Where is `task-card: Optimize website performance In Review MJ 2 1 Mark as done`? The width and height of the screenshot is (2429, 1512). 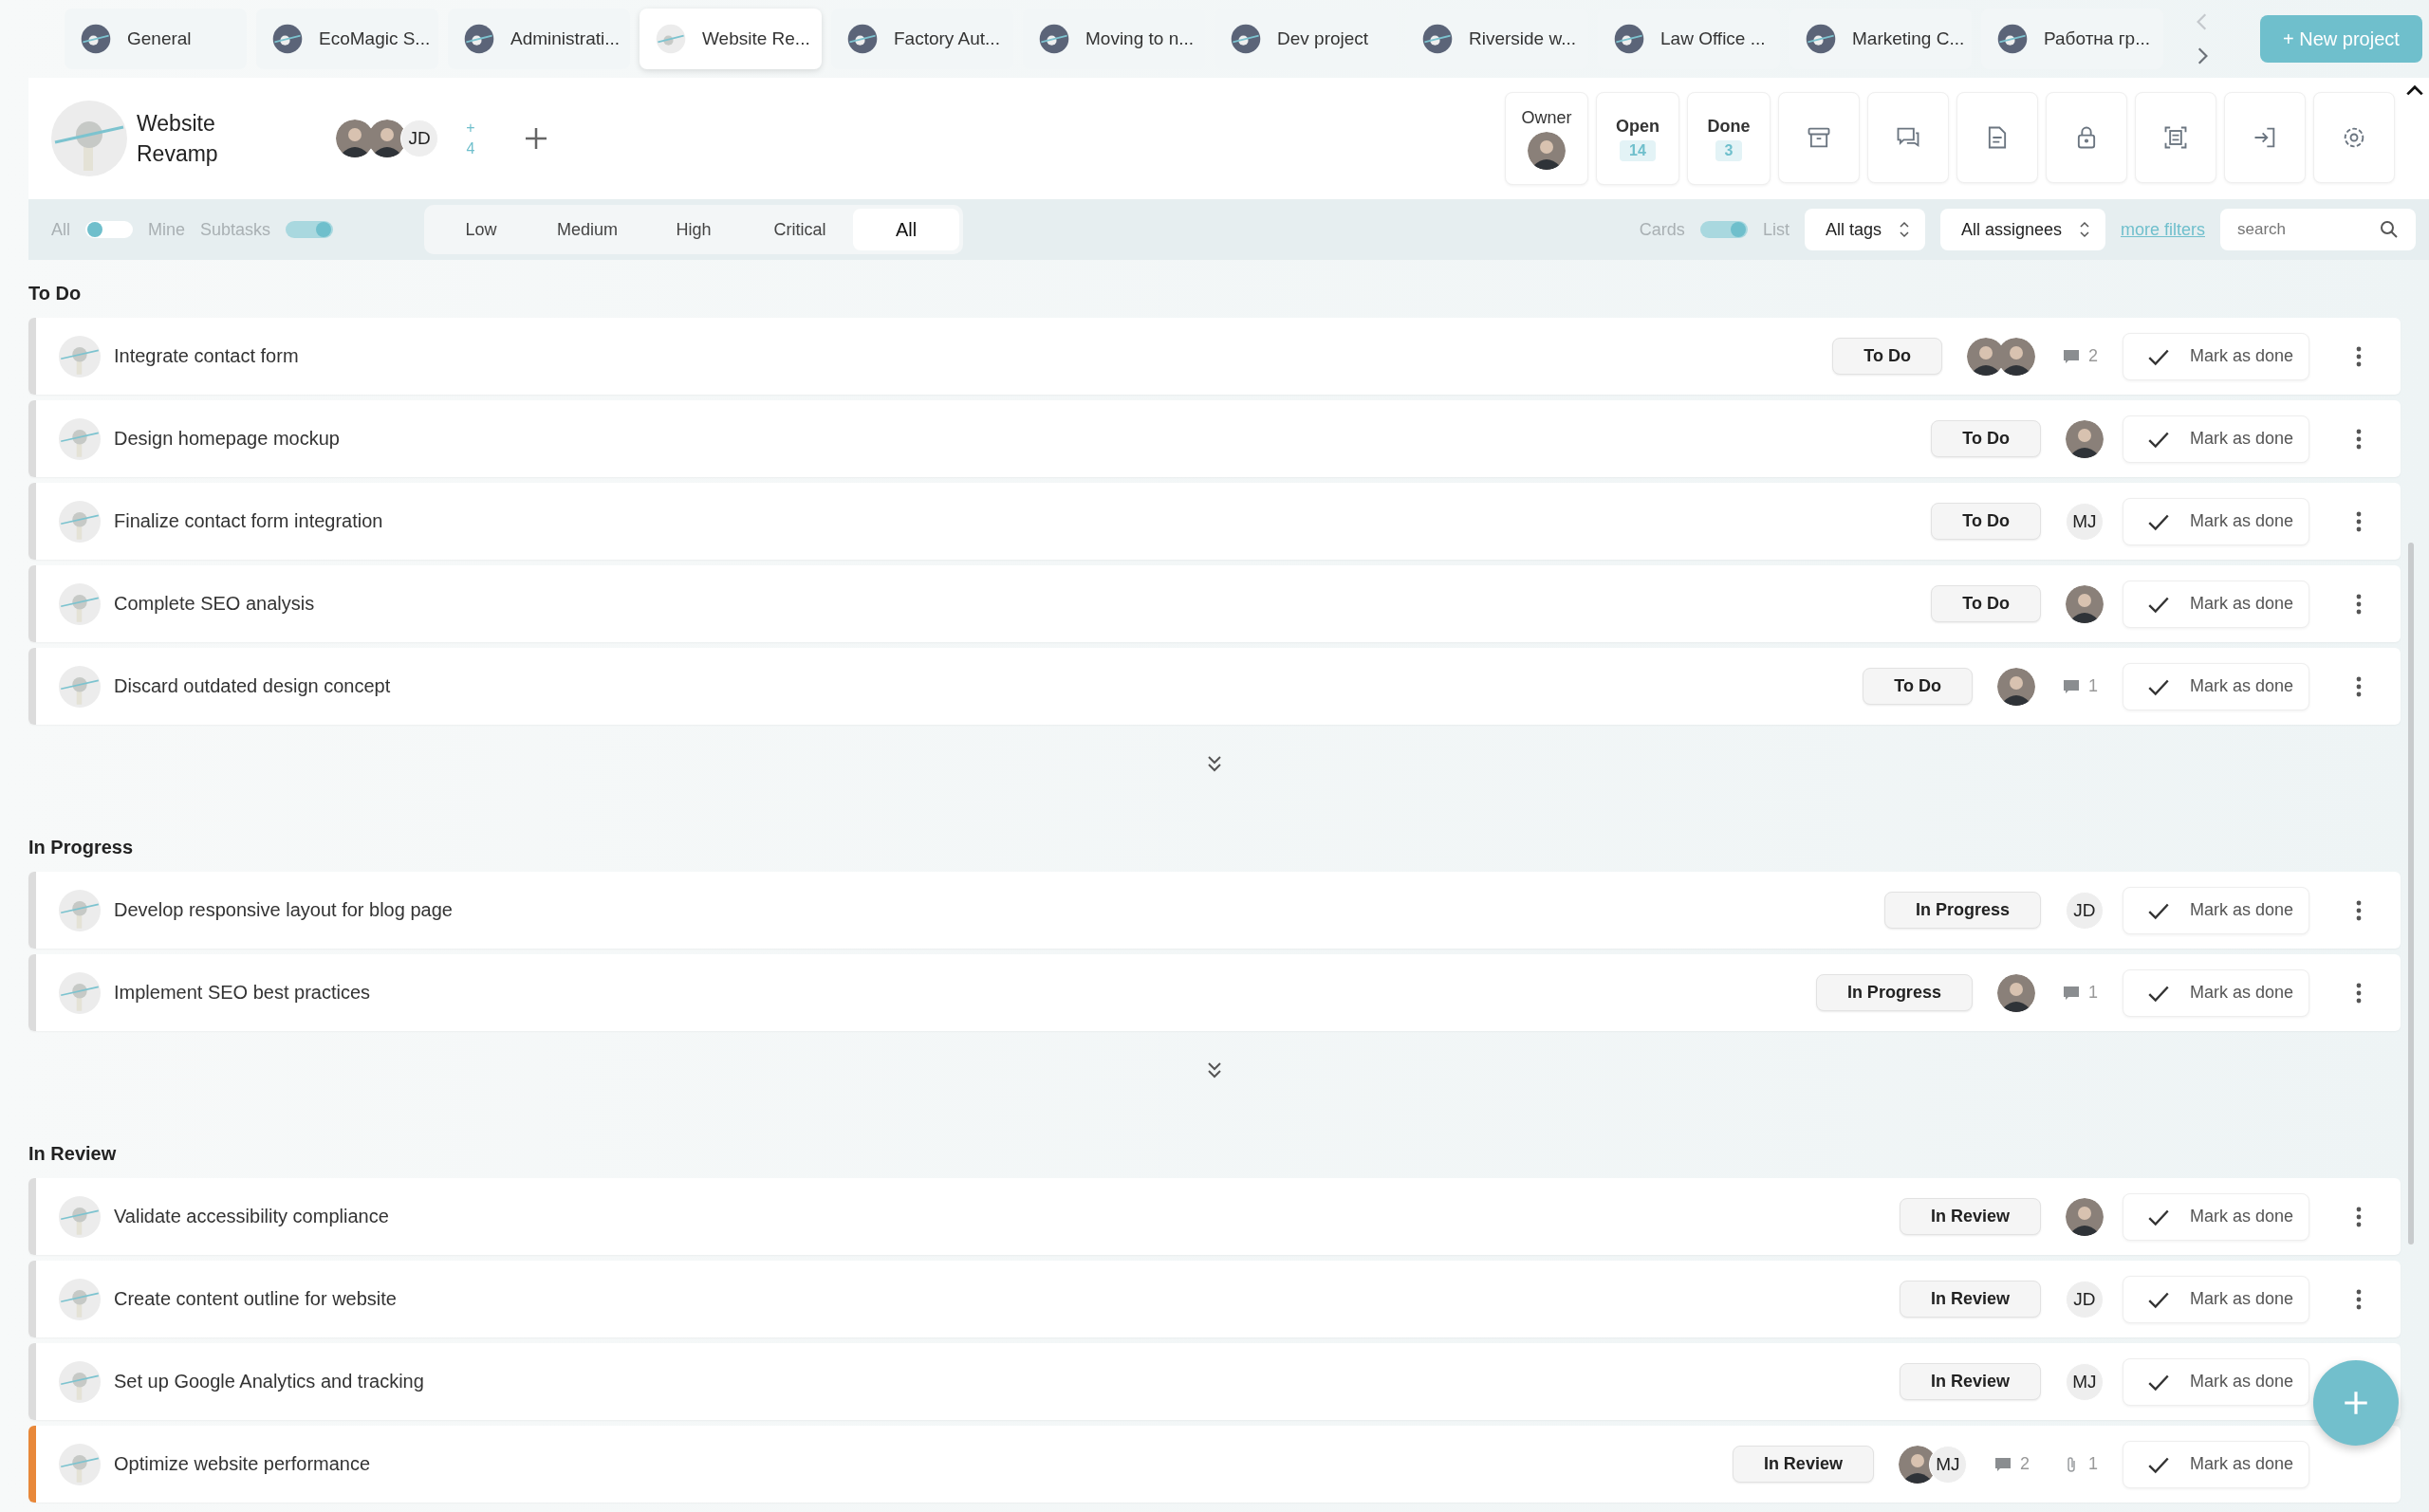
task-card: Optimize website performance In Review MJ 2 1 Mark as done is located at coordinates (1214, 1464).